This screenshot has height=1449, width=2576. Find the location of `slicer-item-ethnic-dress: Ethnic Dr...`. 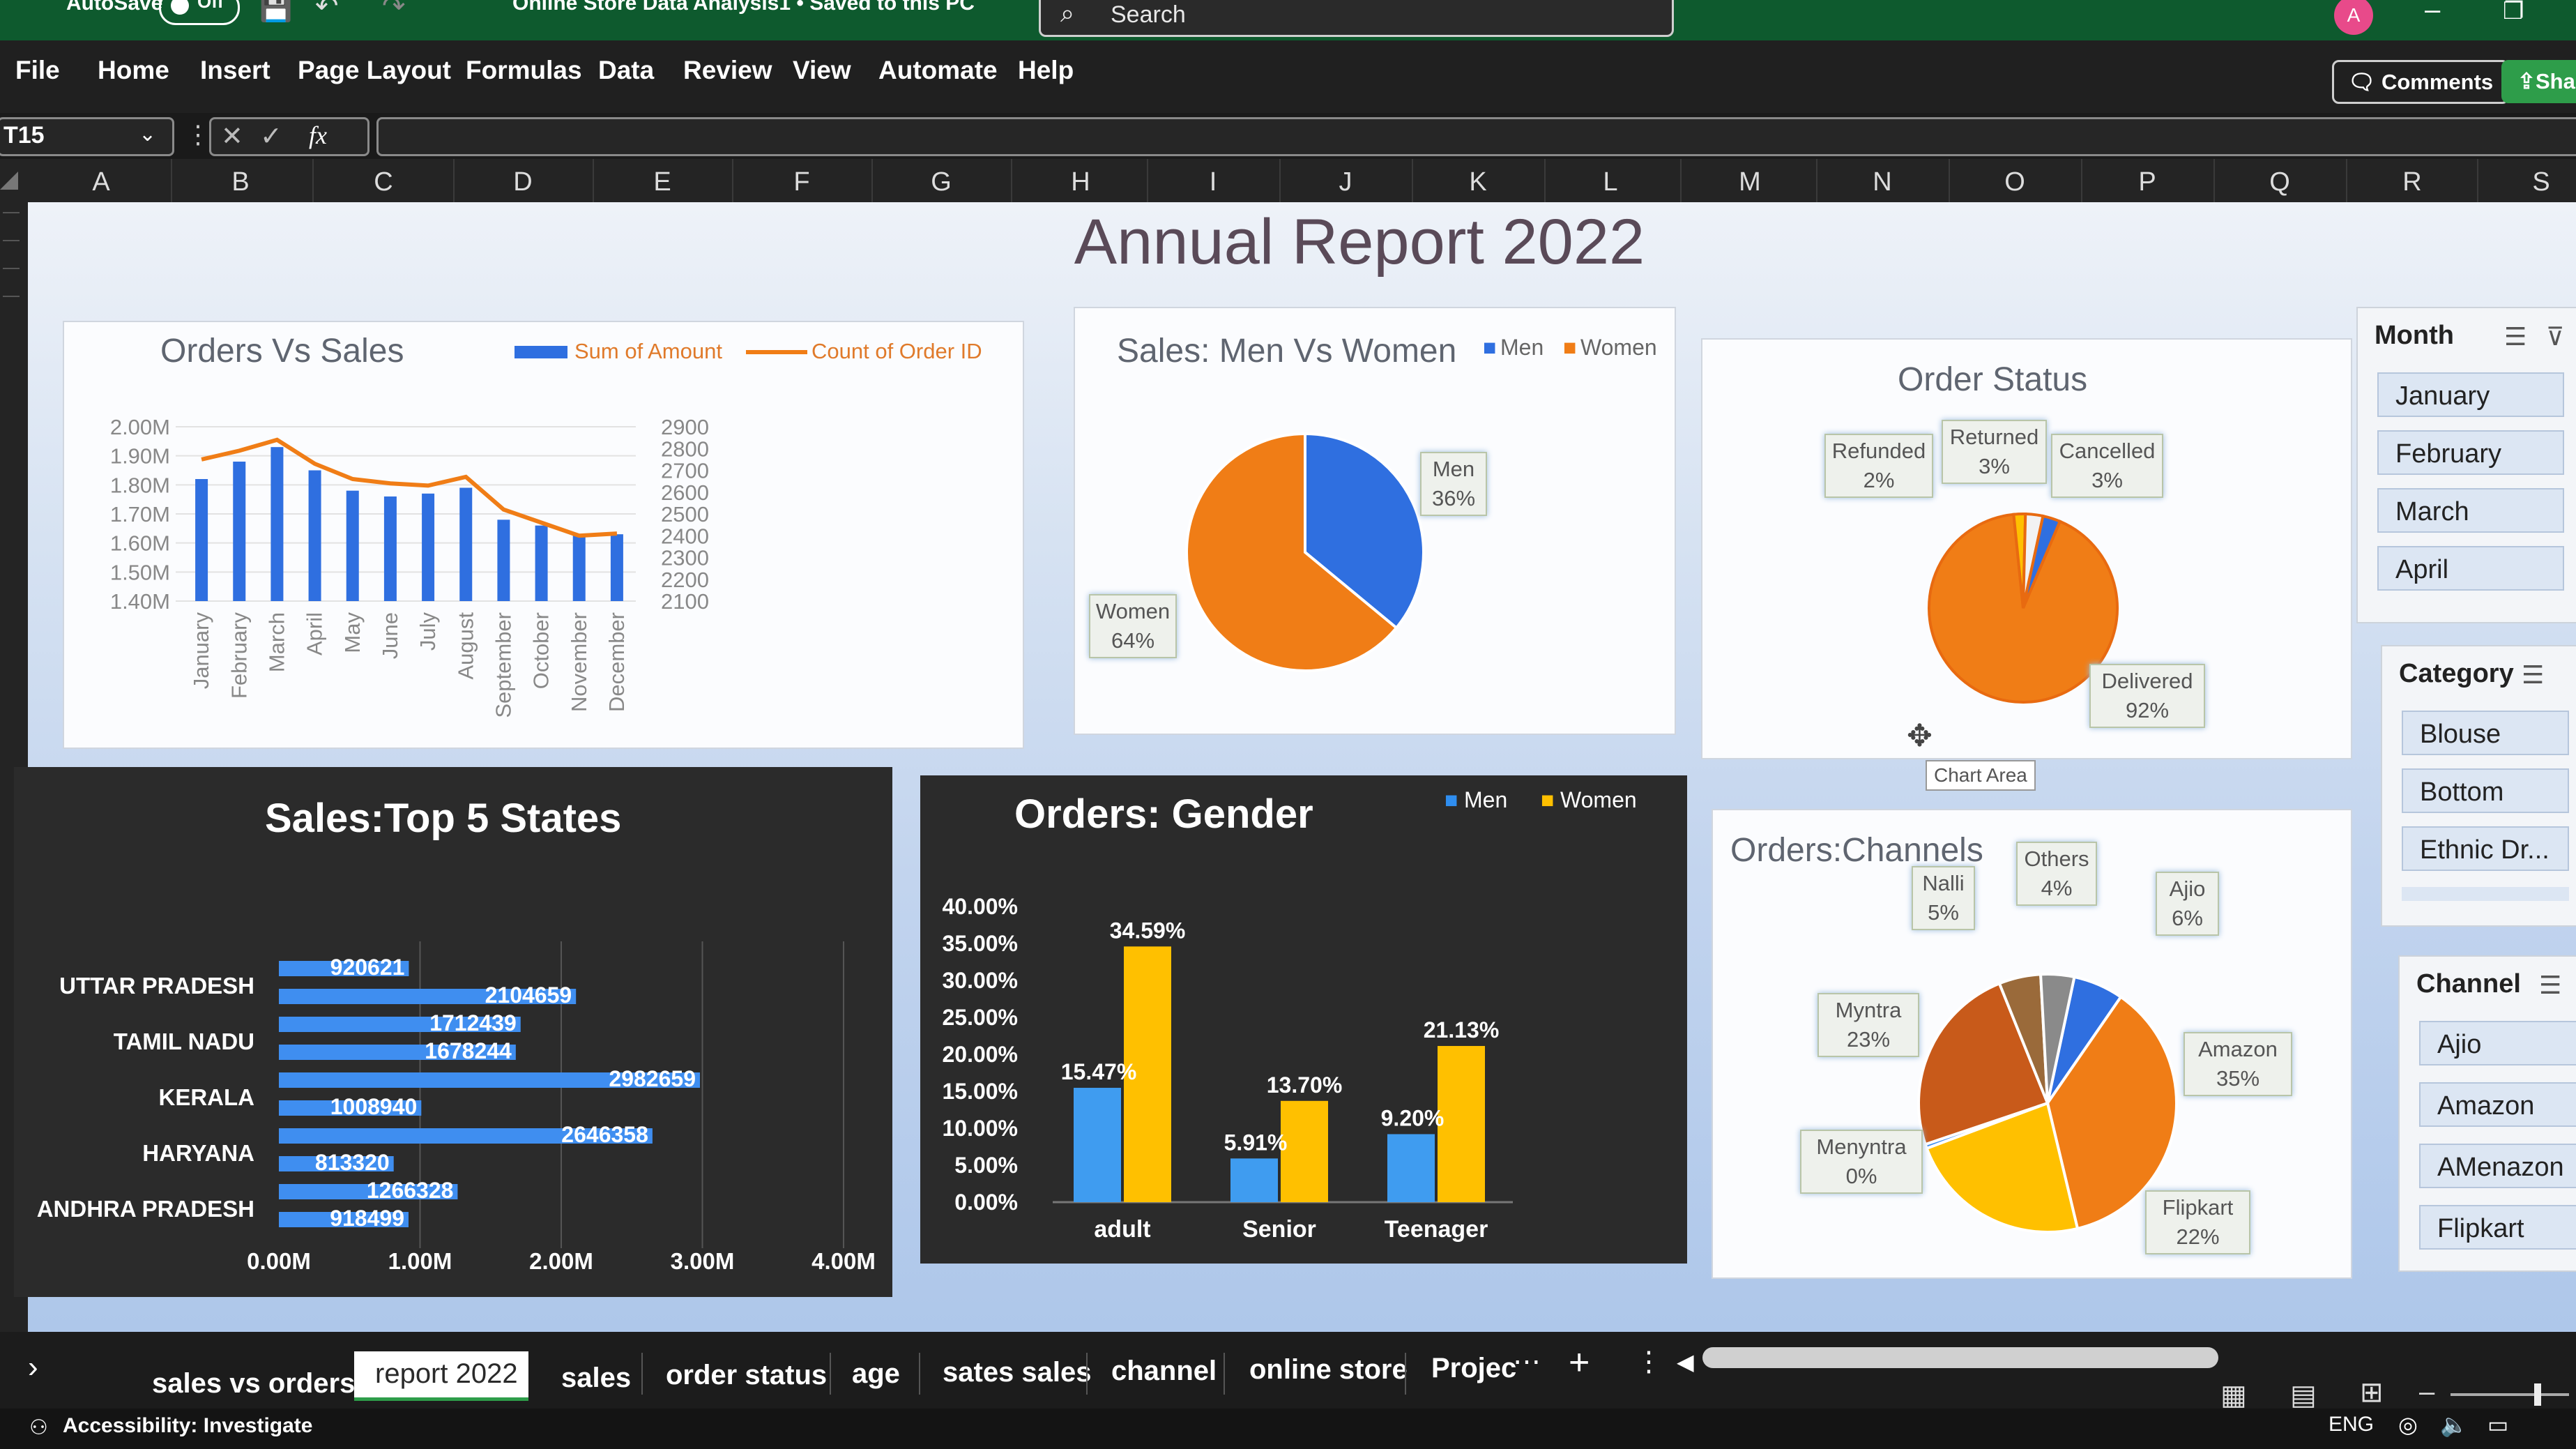

slicer-item-ethnic-dress: Ethnic Dr... is located at coordinates (2485, 848).